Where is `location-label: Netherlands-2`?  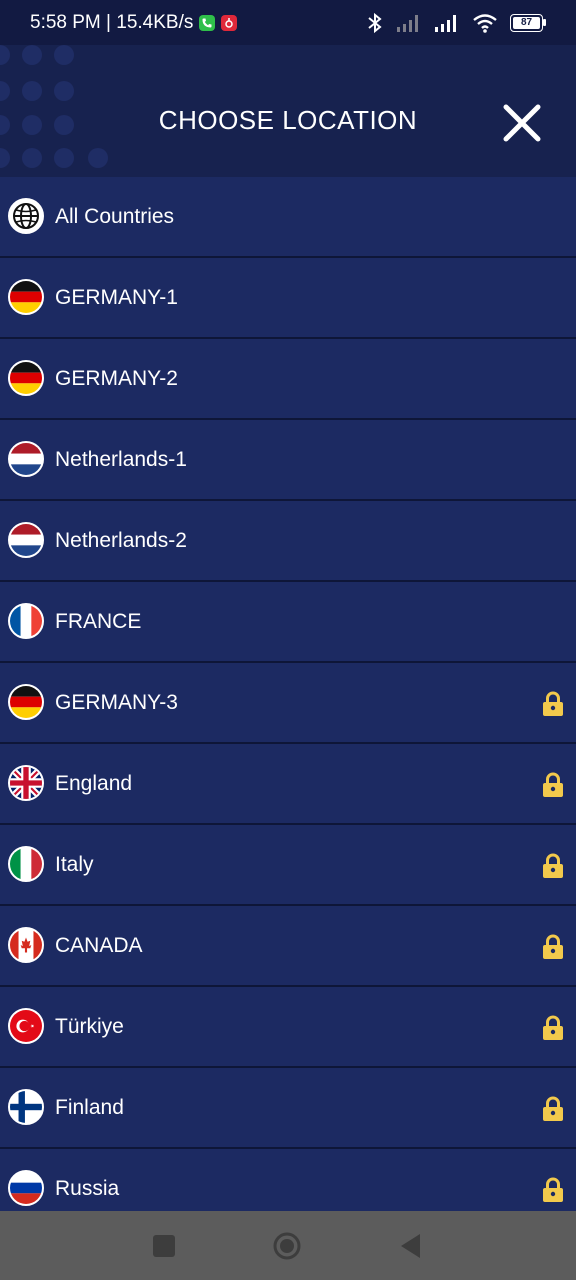 location-label: Netherlands-2 is located at coordinates (121, 540).